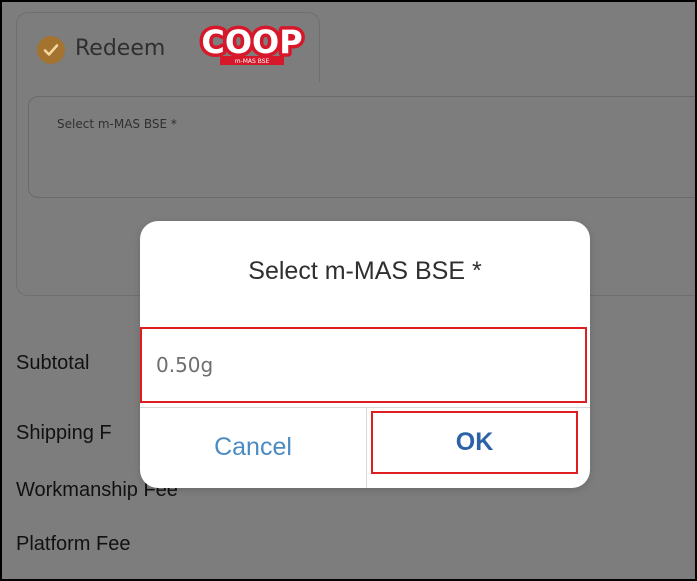 This screenshot has width=697, height=581. What do you see at coordinates (474, 442) in the screenshot?
I see `ok-button: OK` at bounding box center [474, 442].